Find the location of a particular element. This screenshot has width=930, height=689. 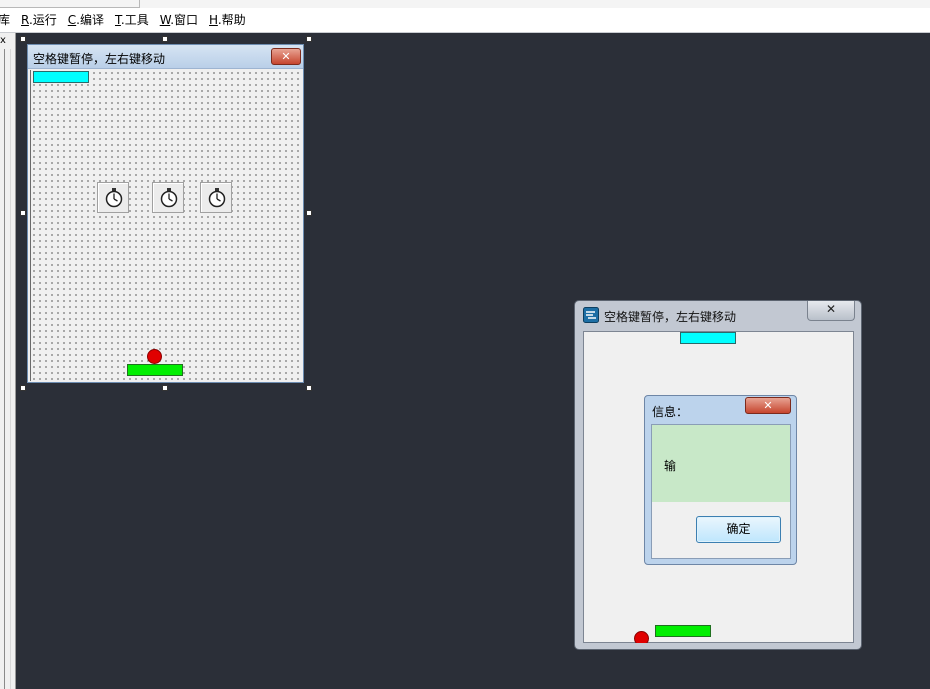

menu-bar: 库 R.运行 C.编译 T.工具 W.窗口 H.帮助 is located at coordinates (465, 16).